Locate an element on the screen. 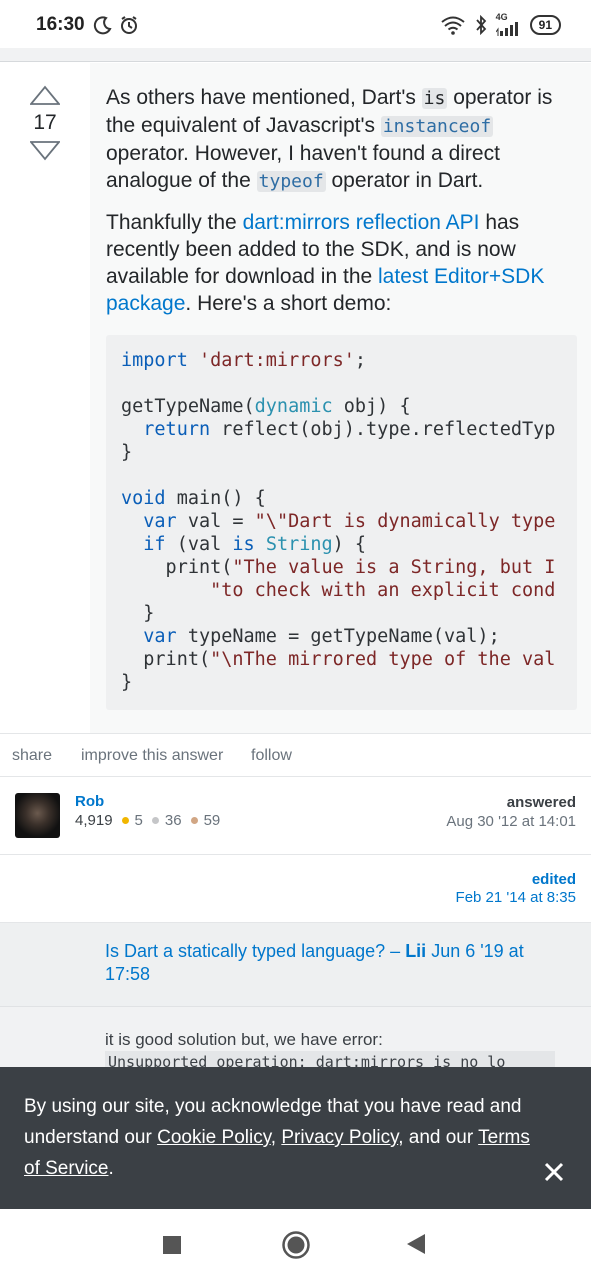 Image resolution: width=591 pixels, height=1280 pixels. code-line: "to check with an explicit cond is located at coordinates (383, 590).